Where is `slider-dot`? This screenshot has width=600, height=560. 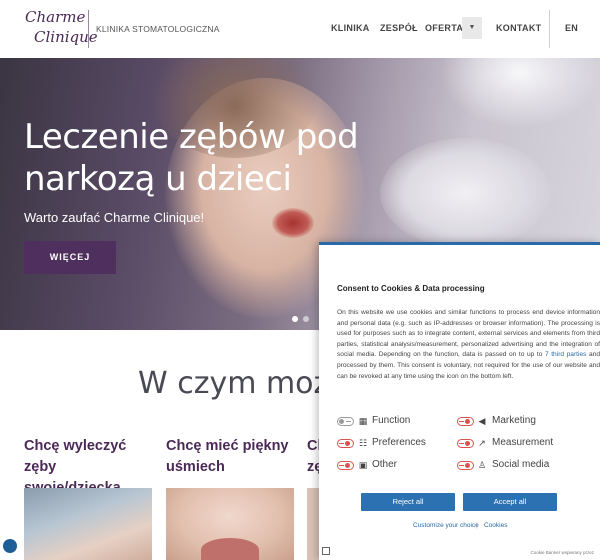
slider-dot is located at coordinates (306, 319).